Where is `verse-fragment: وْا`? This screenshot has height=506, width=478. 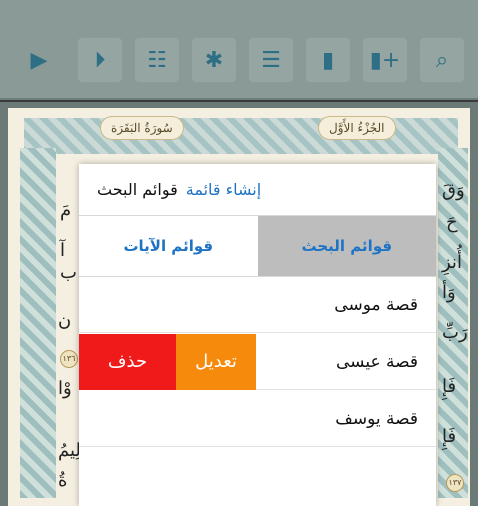
verse-fragment: وْا is located at coordinates (65, 388).